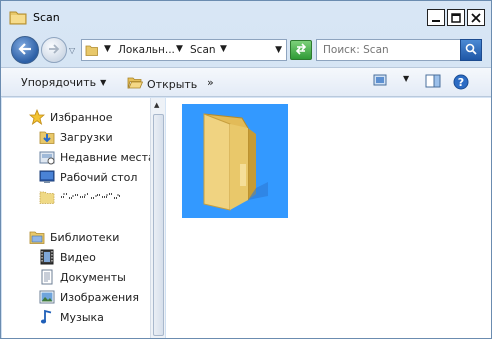 The image size is (492, 339). Describe the element at coordinates (203, 50) in the screenshot. I see `breadcrumb-scan: Scan` at that location.